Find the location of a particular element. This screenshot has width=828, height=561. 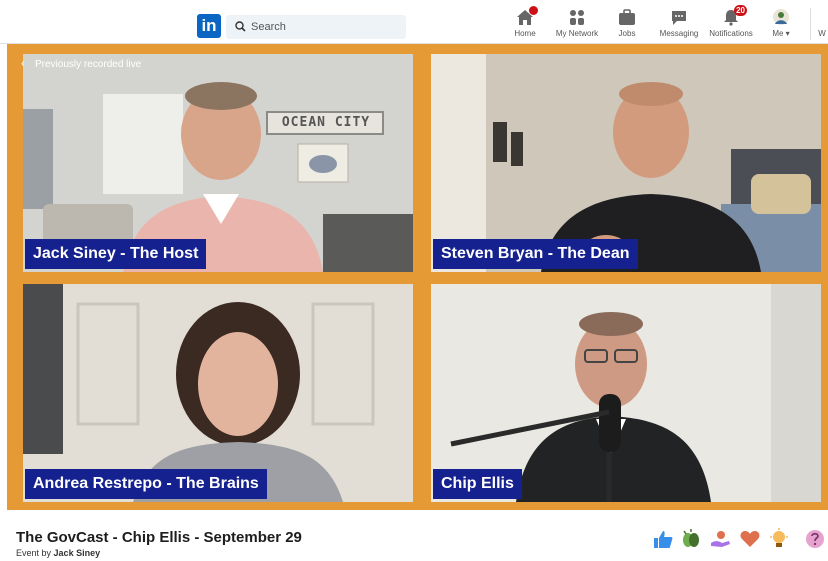

like-icon is located at coordinates (663, 539).